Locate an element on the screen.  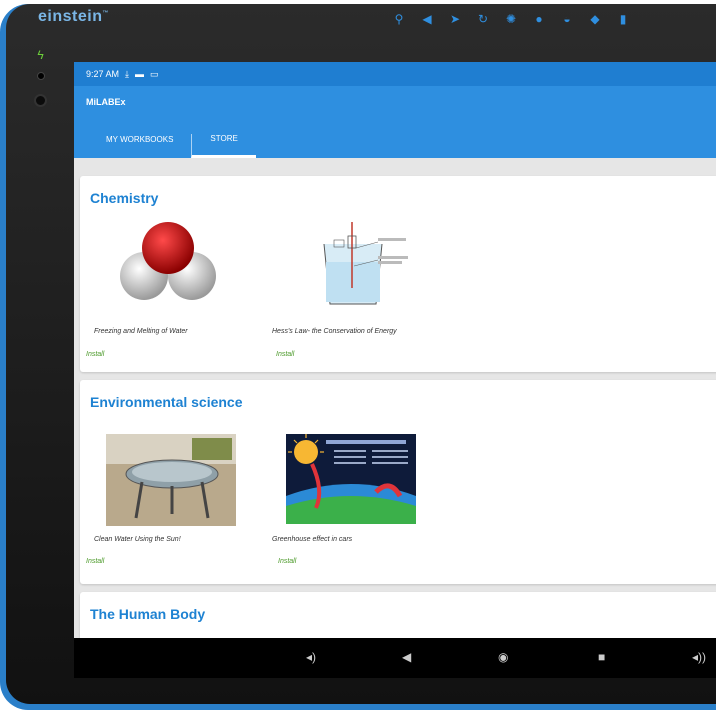
status-bar: 9:27 AM ⤓ ▬ ▭ is located at coordinates (395, 74).